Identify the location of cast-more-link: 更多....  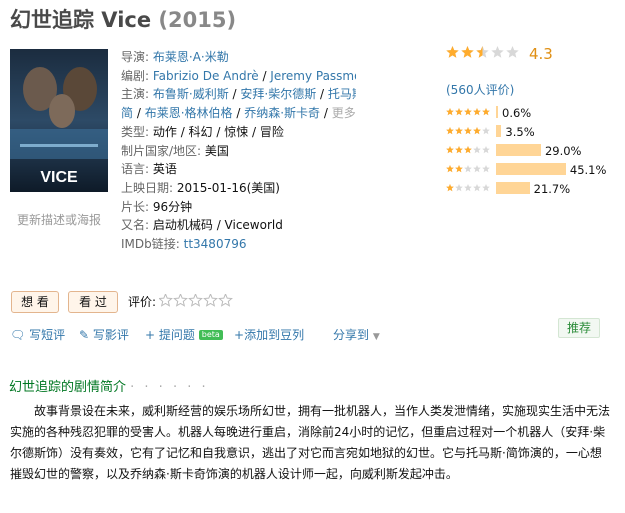
(344, 113).